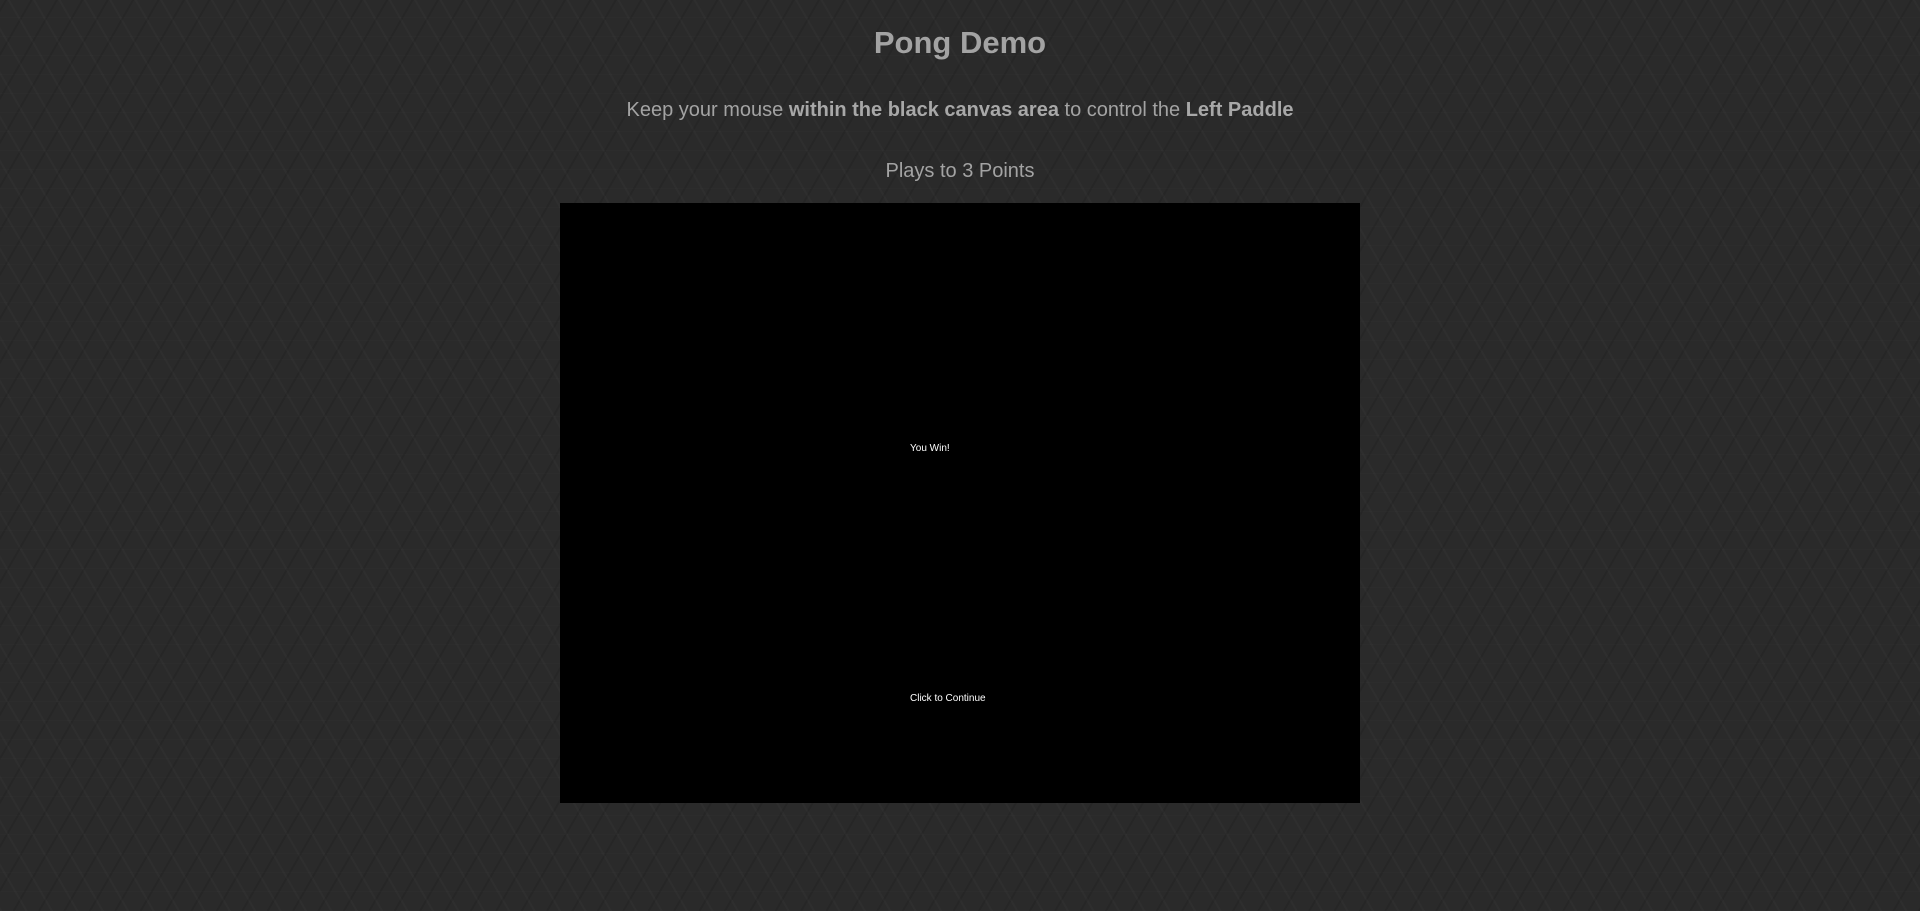 Image resolution: width=1920 pixels, height=911 pixels. I want to click on instructions-emphasis-canvas: within the black canvas area, so click(923, 110).